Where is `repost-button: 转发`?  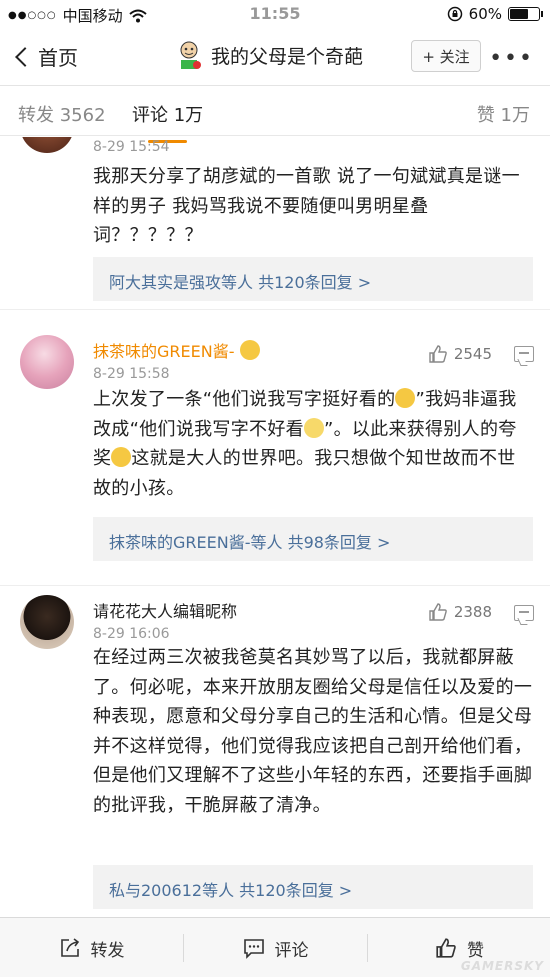
repost-button: 转发 is located at coordinates (91, 947).